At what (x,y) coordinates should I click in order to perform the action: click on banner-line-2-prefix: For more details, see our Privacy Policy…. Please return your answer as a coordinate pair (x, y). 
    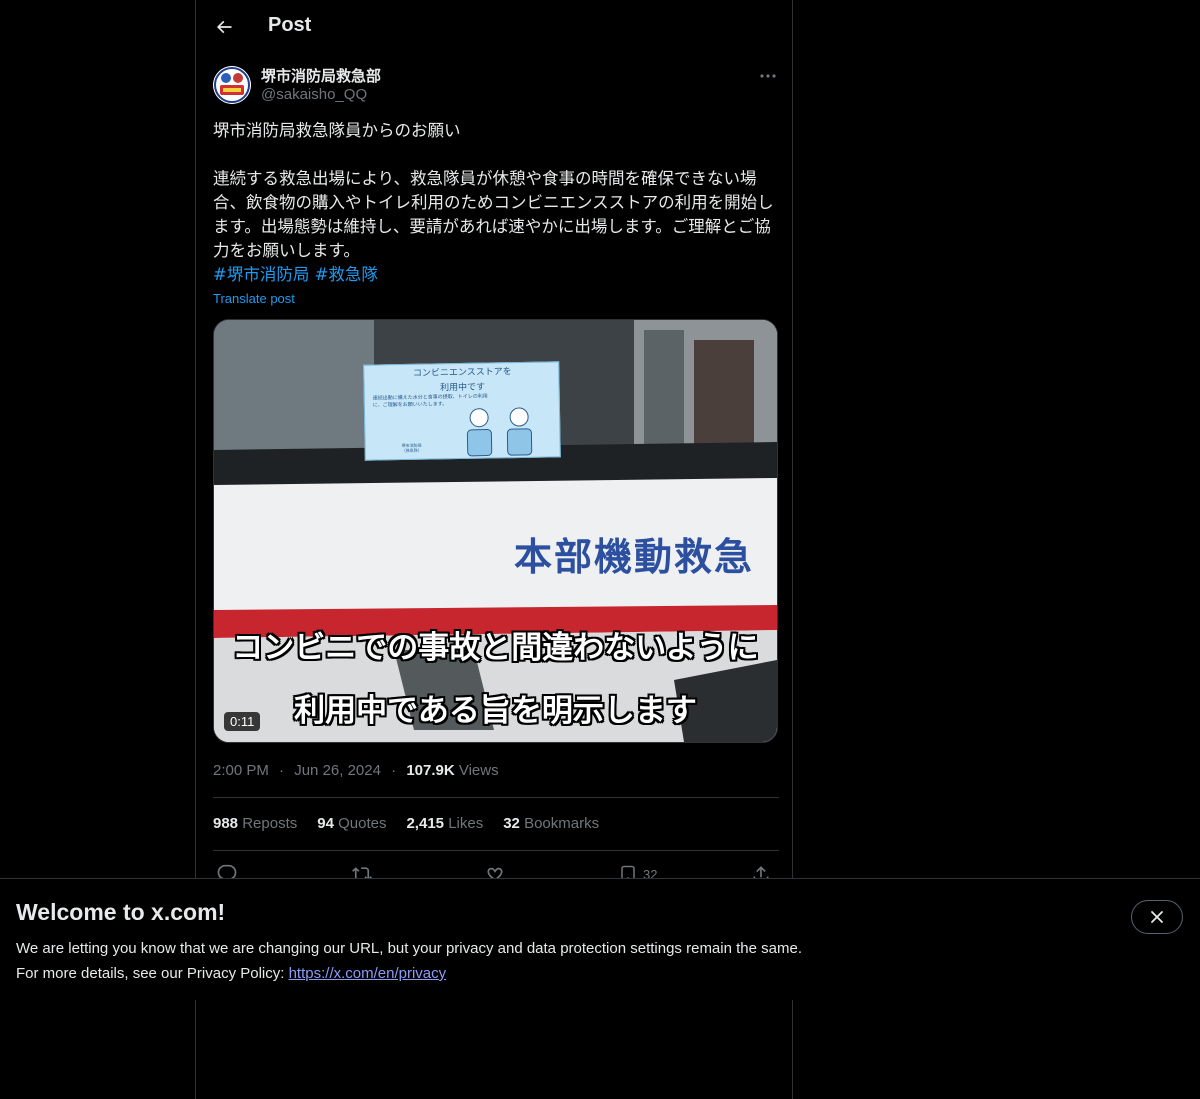
    Looking at the image, I should click on (152, 973).